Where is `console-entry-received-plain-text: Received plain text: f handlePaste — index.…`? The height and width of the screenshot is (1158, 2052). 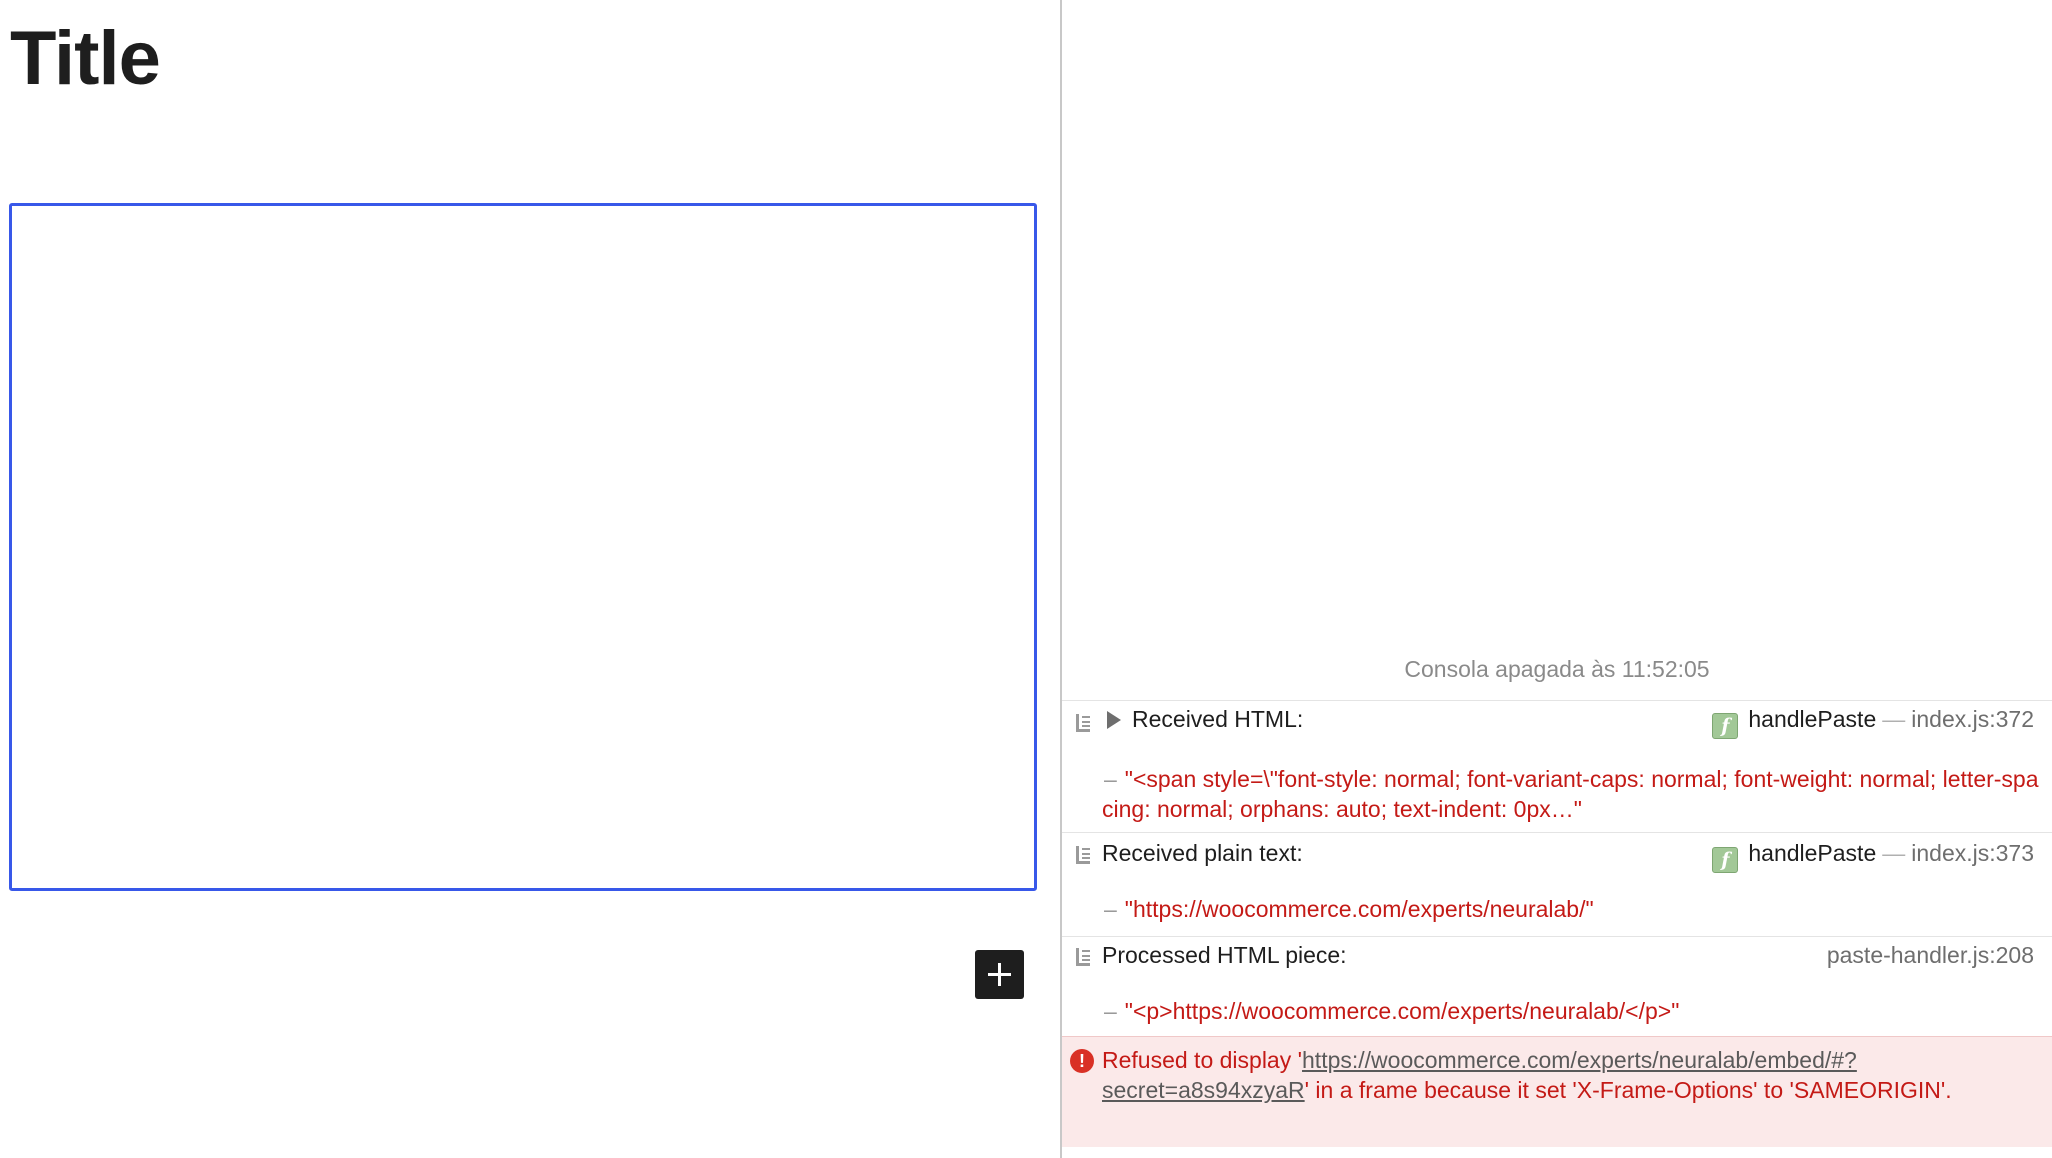 console-entry-received-plain-text: Received plain text: f handlePaste — index.… is located at coordinates (1557, 884).